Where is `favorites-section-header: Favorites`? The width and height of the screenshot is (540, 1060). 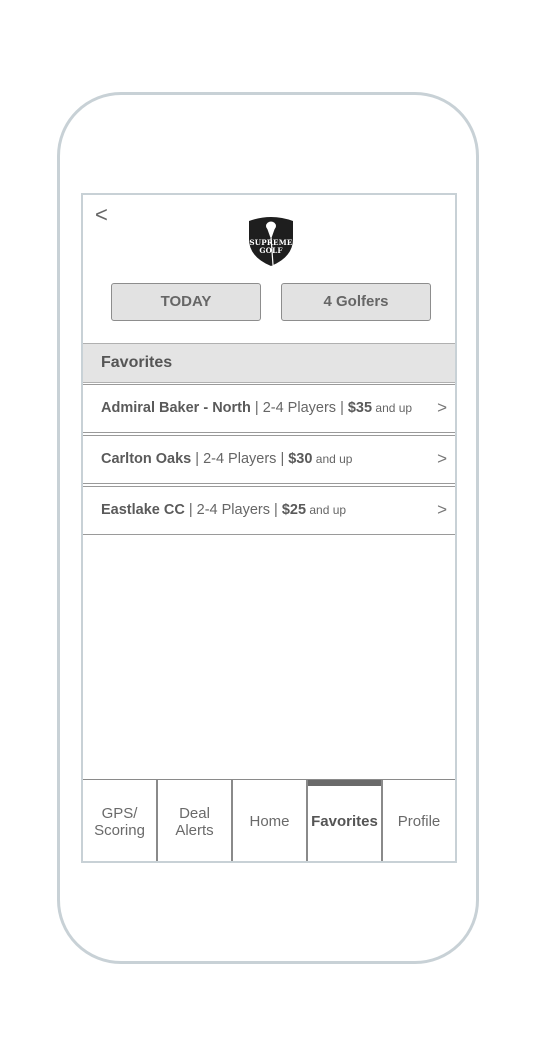 favorites-section-header: Favorites is located at coordinates (269, 363).